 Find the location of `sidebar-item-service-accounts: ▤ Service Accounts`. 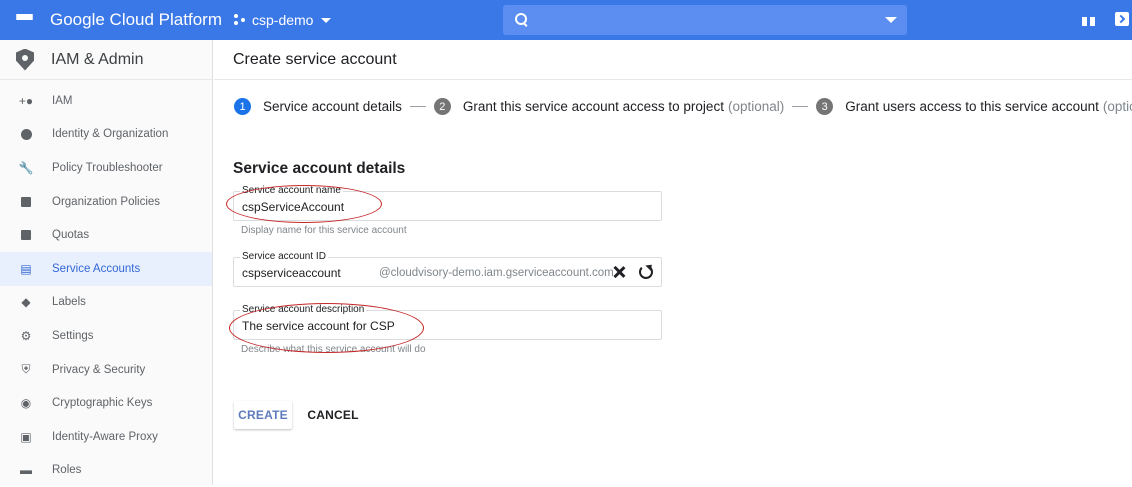

sidebar-item-service-accounts: ▤ Service Accounts is located at coordinates (106, 268).